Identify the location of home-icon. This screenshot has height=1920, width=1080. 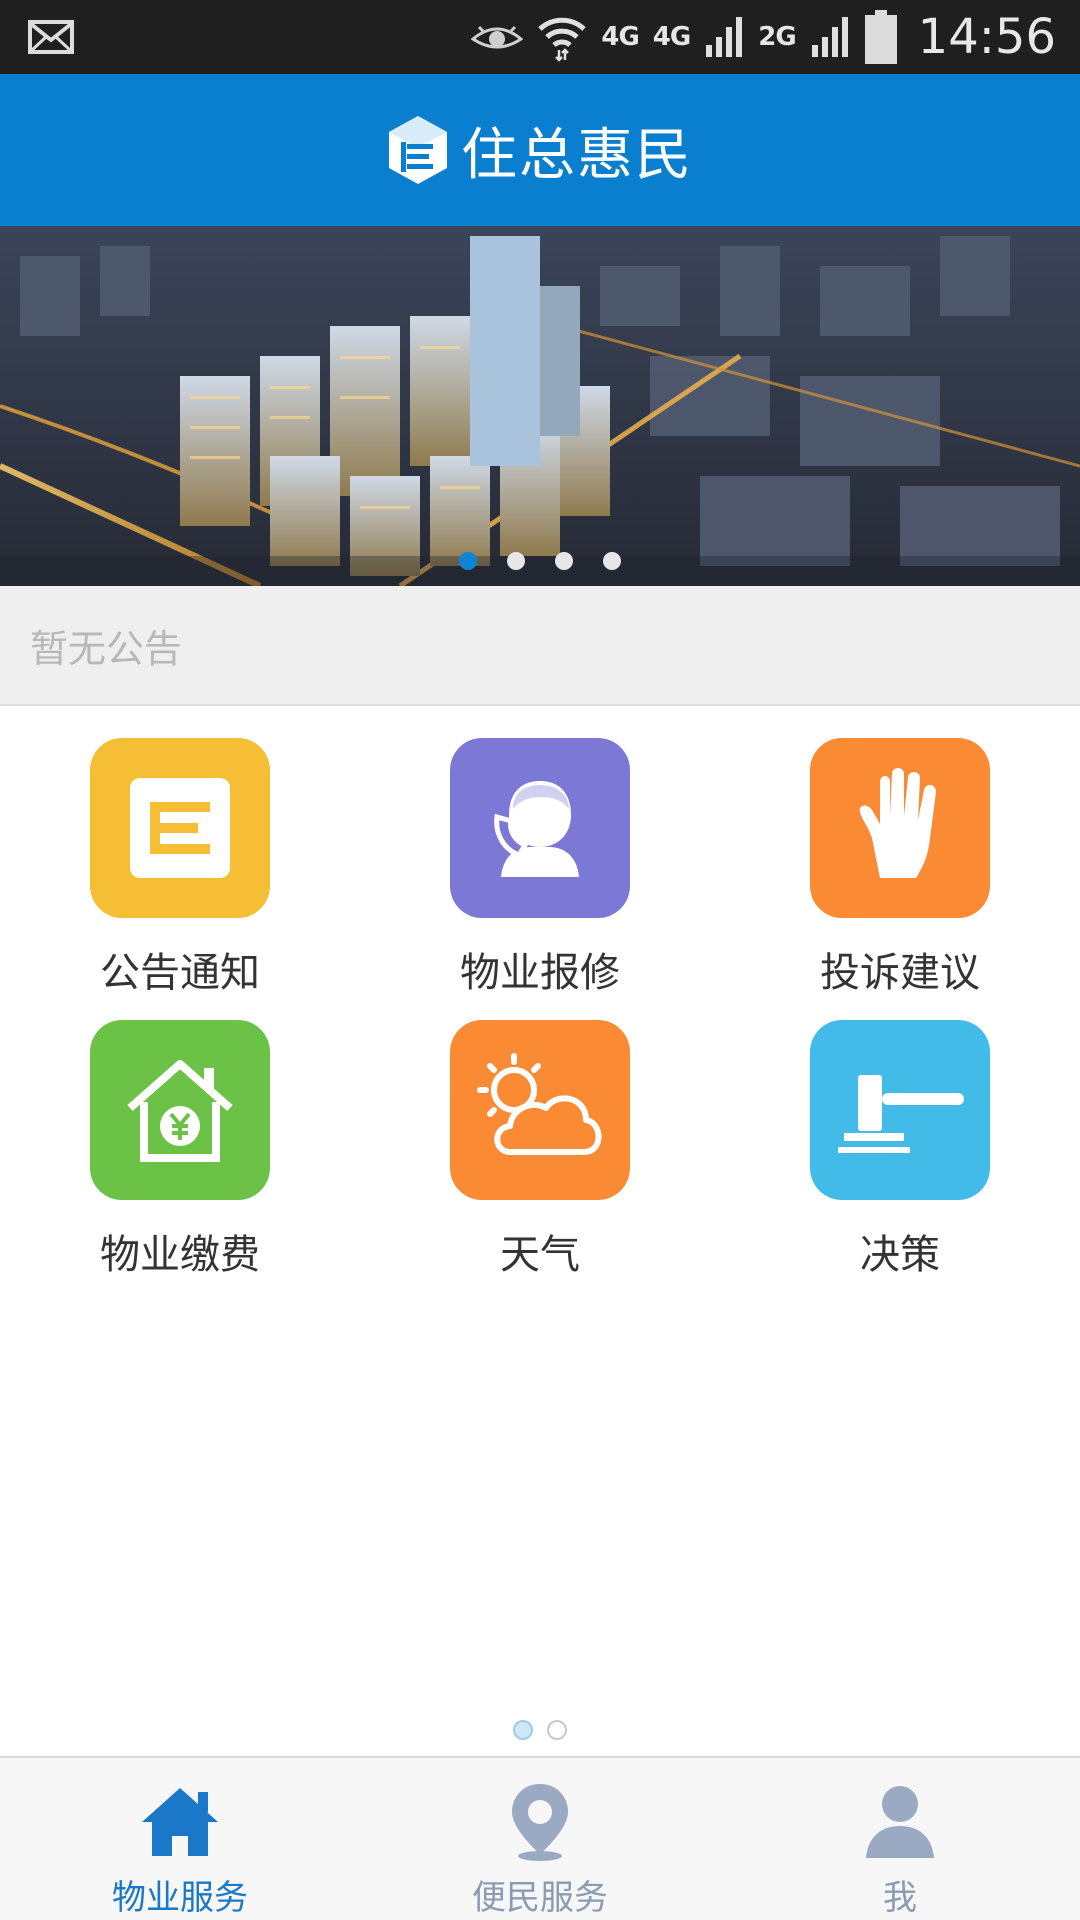
(180, 1822).